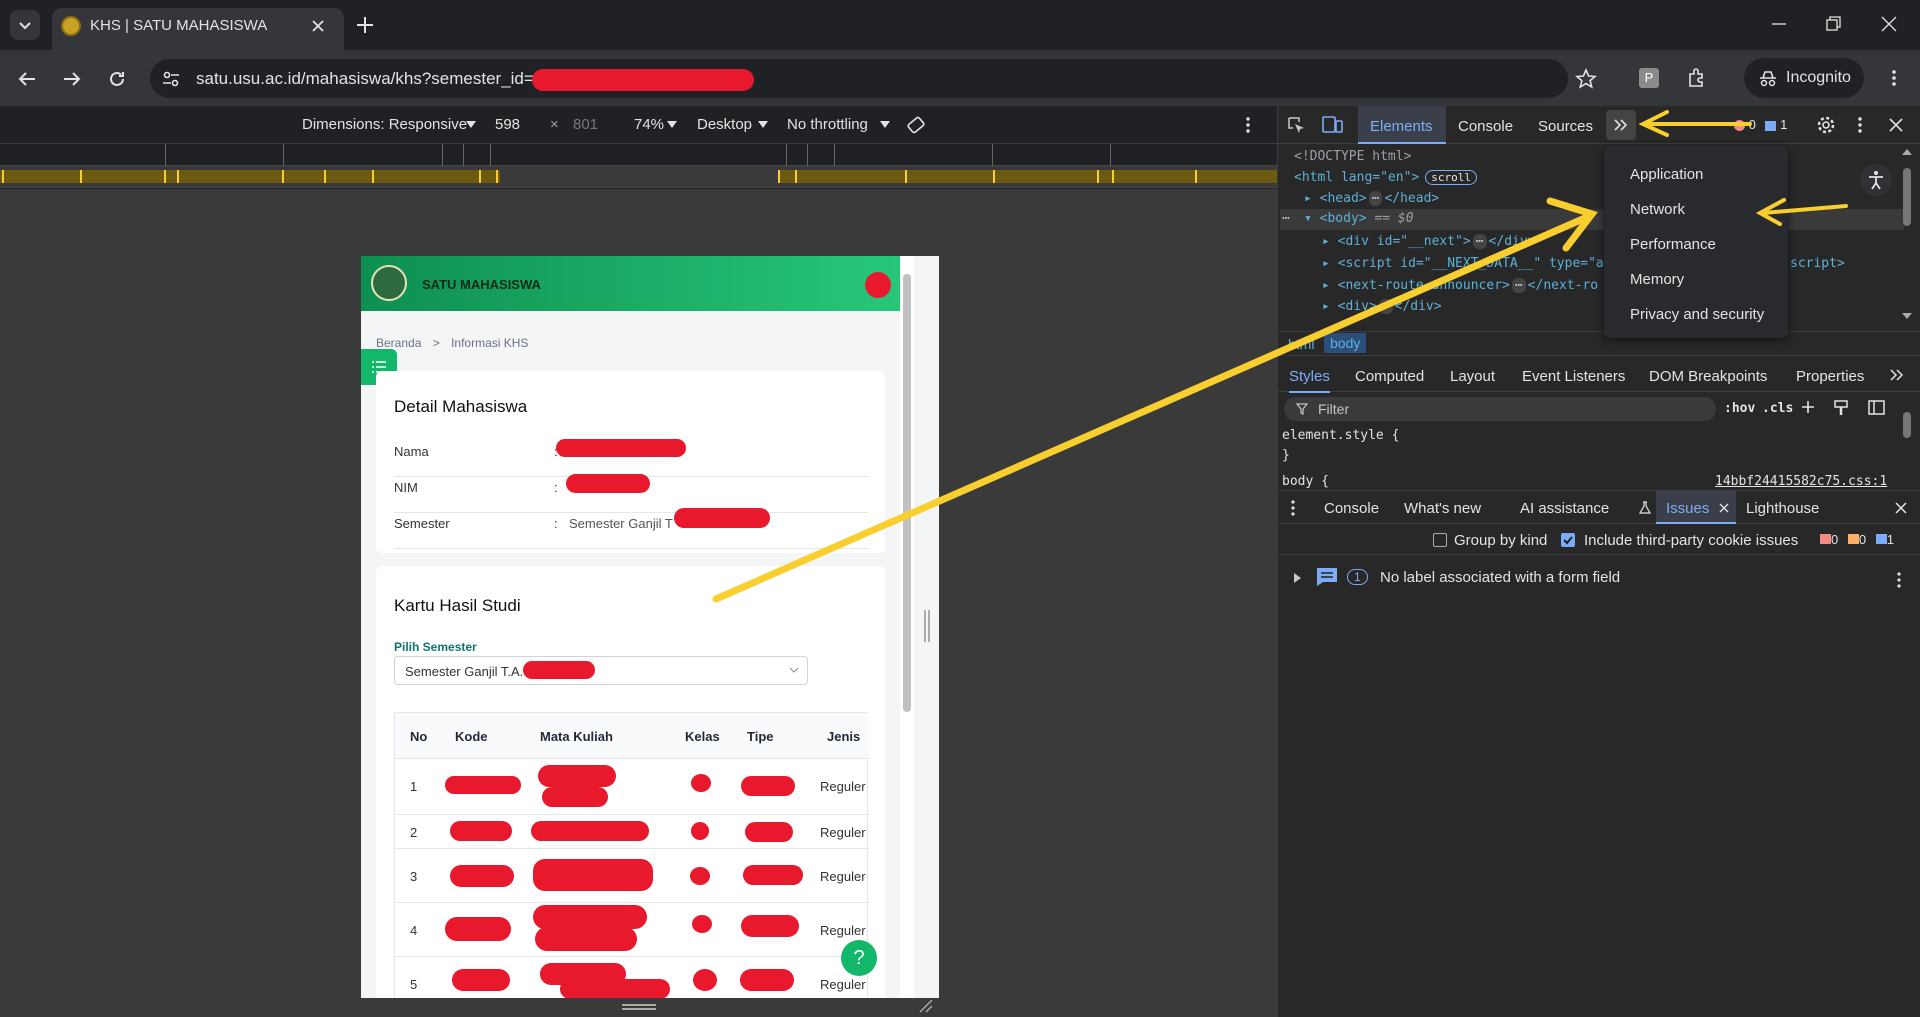  I want to click on help-button: ?, so click(859, 958).